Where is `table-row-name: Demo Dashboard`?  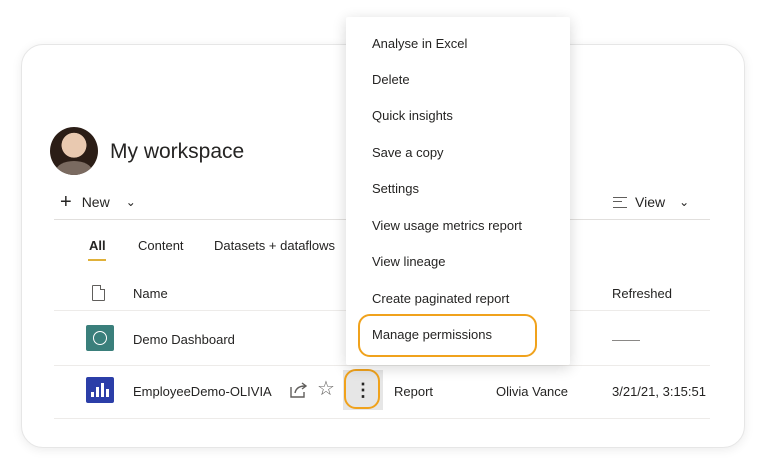
table-row-name: Demo Dashboard is located at coordinates (184, 339).